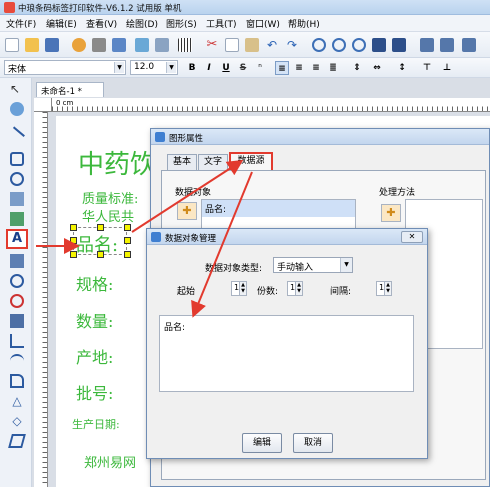  Describe the element at coordinates (187, 196) in the screenshot. I see `arrow-to-data-source-tab` at that location.